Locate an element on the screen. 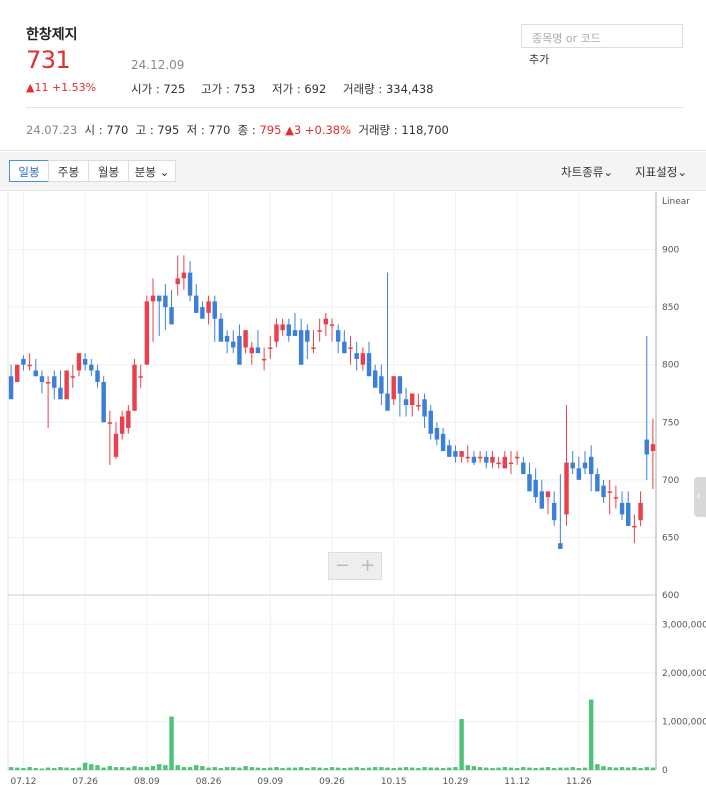 This screenshot has height=797, width=706. tab-weekly: 주봉 is located at coordinates (68, 171).